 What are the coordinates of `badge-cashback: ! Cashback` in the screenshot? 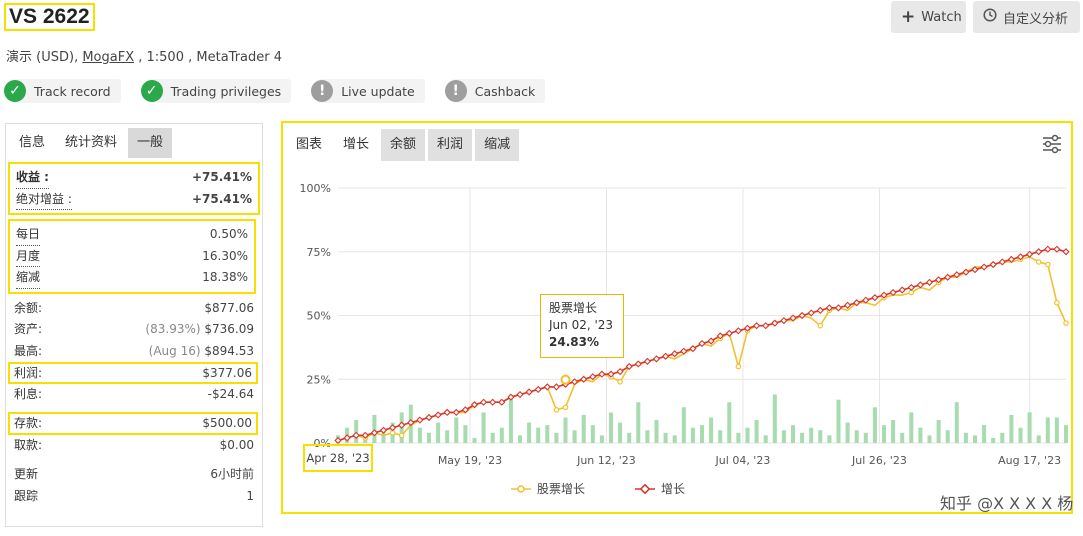 It's located at (495, 91).